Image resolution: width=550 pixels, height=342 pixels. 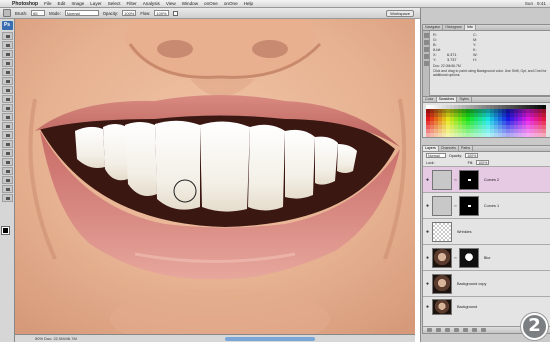 What do you see at coordinates (7, 135) in the screenshot?
I see `gradient-tool` at bounding box center [7, 135].